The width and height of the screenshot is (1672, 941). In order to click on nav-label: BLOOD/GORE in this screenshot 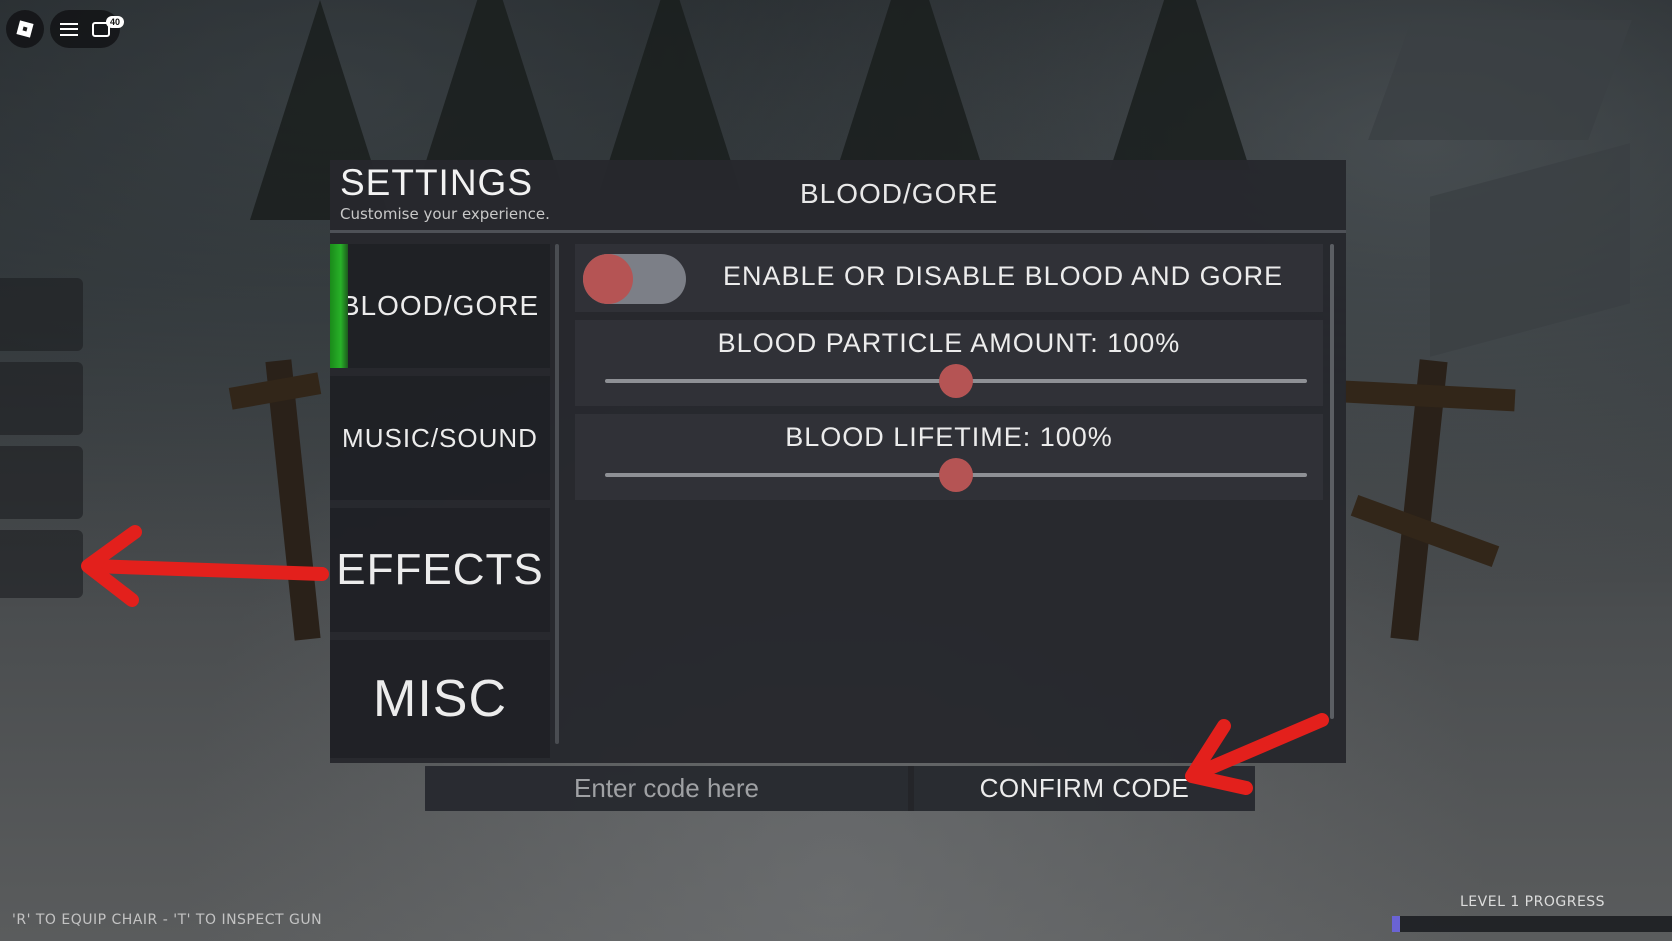, I will do `click(440, 305)`.